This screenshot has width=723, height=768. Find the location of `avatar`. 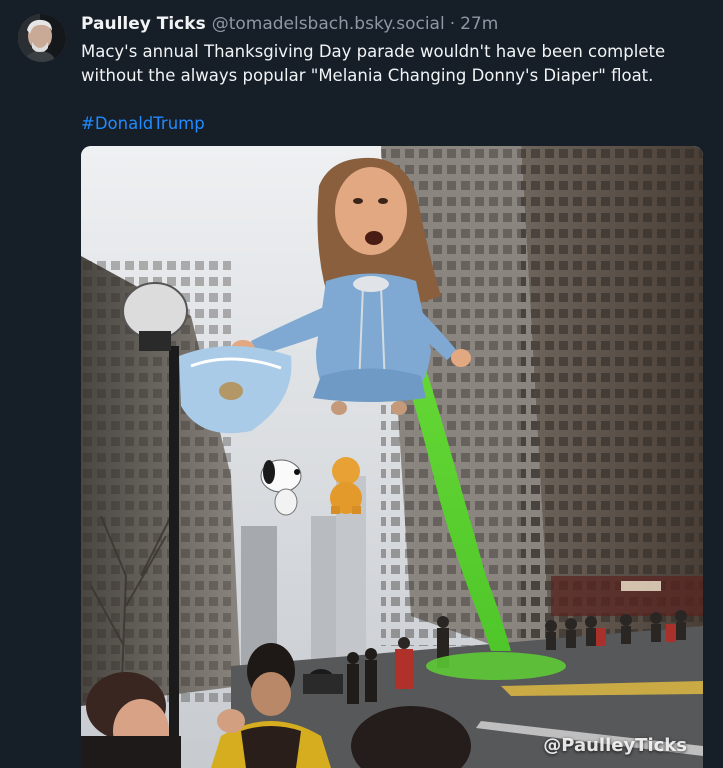

avatar is located at coordinates (42, 38).